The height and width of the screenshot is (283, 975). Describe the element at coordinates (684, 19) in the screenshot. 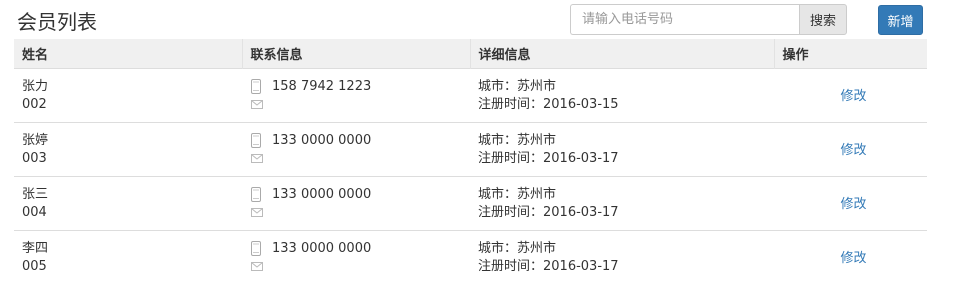

I see `phone-search-input` at that location.